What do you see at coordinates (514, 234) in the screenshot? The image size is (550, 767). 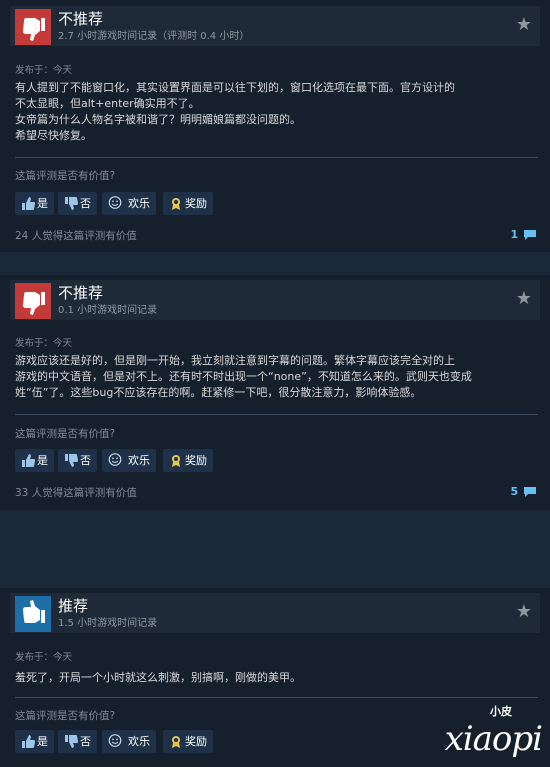 I see `comment-count-value: 1` at bounding box center [514, 234].